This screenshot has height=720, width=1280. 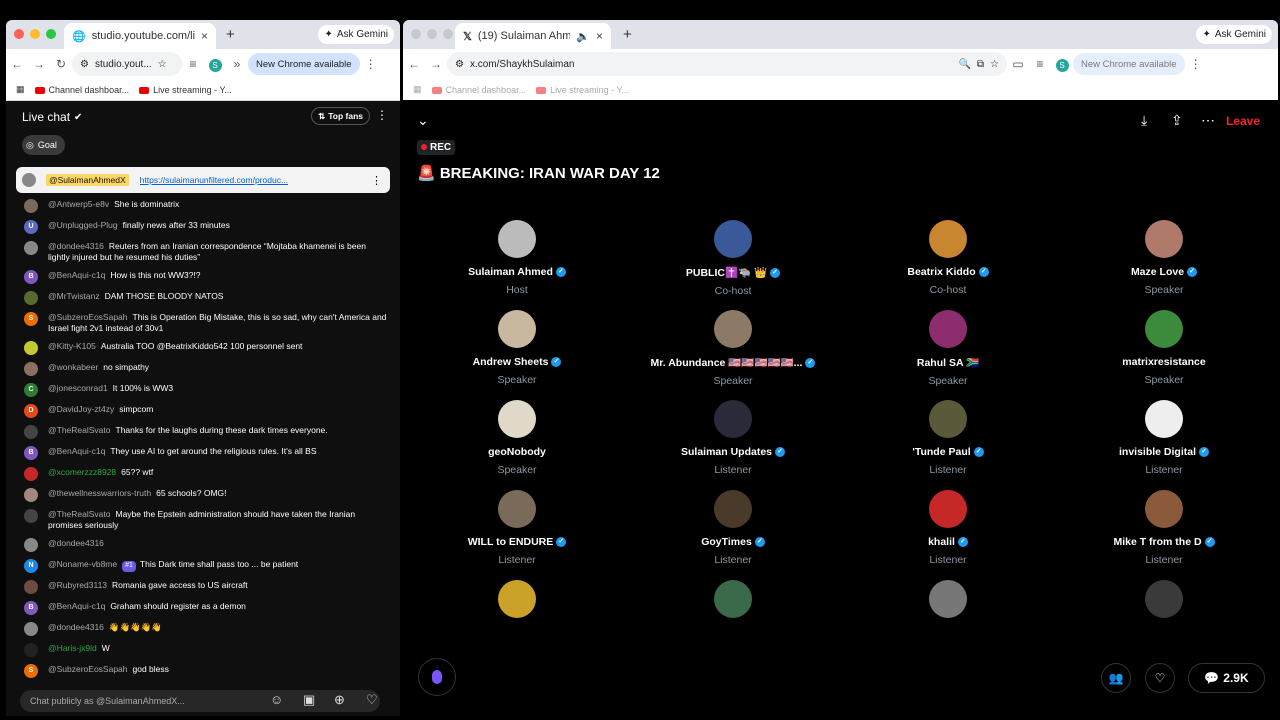 What do you see at coordinates (583, 36) in the screenshot?
I see `speaker-icon: 🔈` at bounding box center [583, 36].